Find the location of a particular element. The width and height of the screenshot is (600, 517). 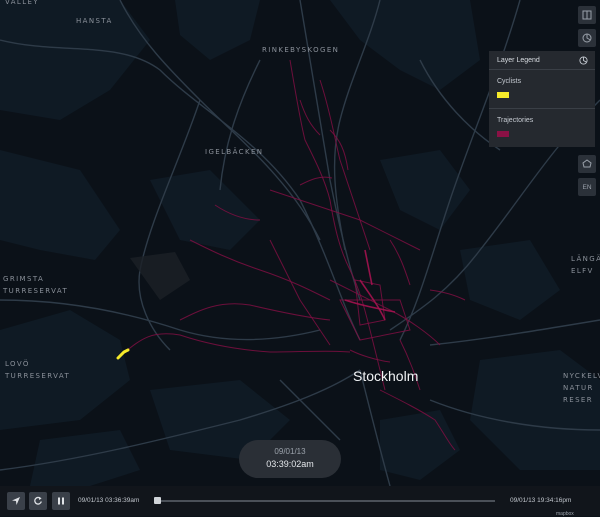

layer-legend-panel: Layer Legend Cyclists Trajectories is located at coordinates (542, 99).